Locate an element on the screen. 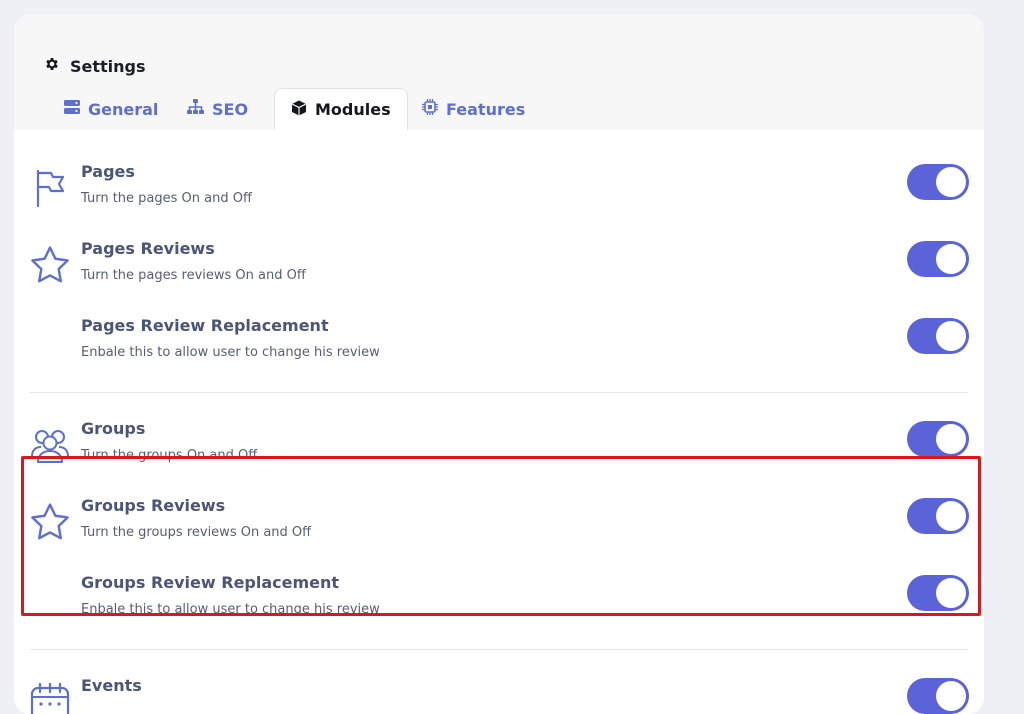 Image resolution: width=1024 pixels, height=714 pixels. module-title: Events is located at coordinates (111, 685).